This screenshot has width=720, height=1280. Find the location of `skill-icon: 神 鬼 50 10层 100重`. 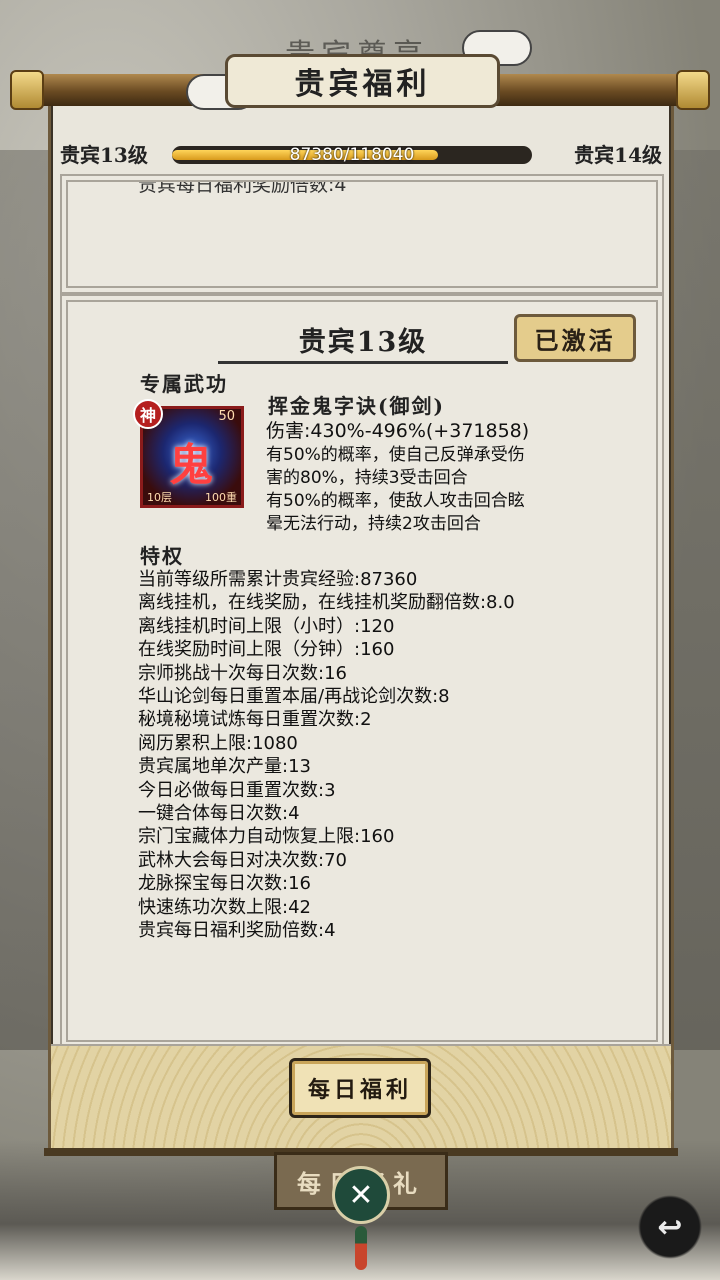

skill-icon: 神 鬼 50 10层 100重 is located at coordinates (188, 453).